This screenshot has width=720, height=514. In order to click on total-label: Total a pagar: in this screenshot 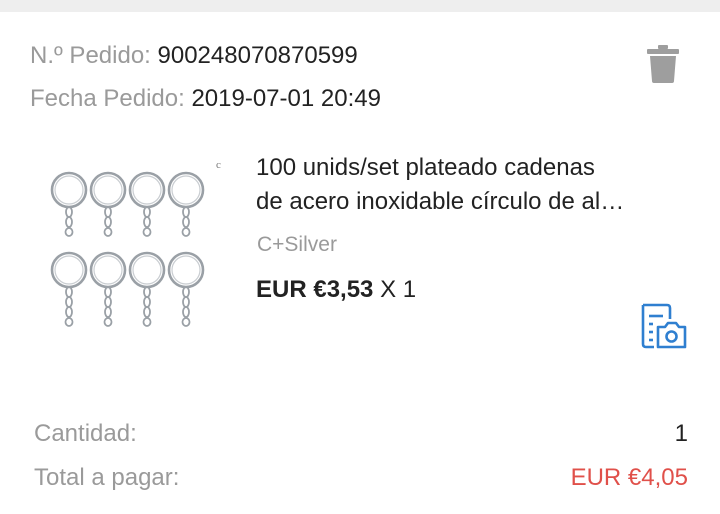, I will do `click(107, 477)`.